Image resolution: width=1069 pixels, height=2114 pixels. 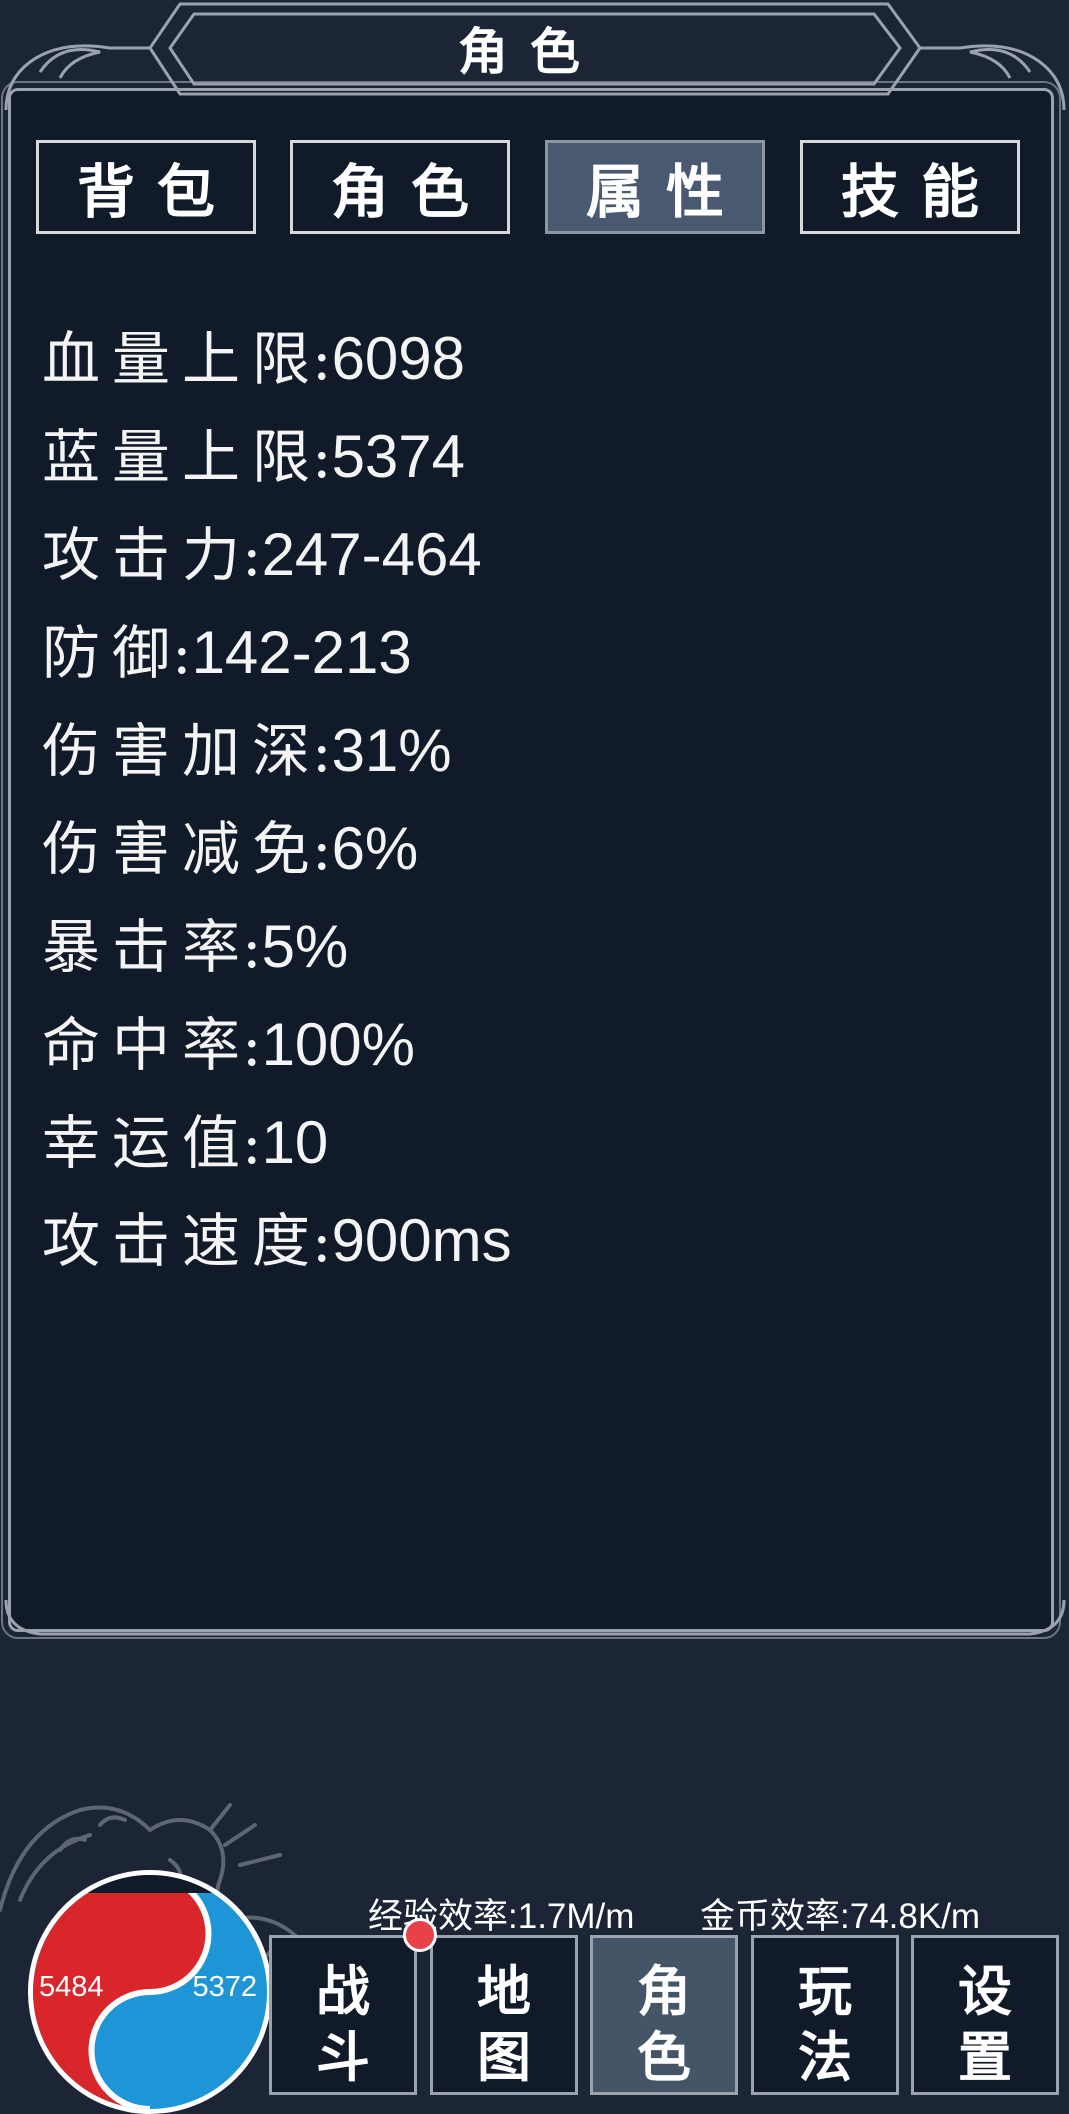 I want to click on stat-luck: 幸运值:10, so click(x=185, y=1143).